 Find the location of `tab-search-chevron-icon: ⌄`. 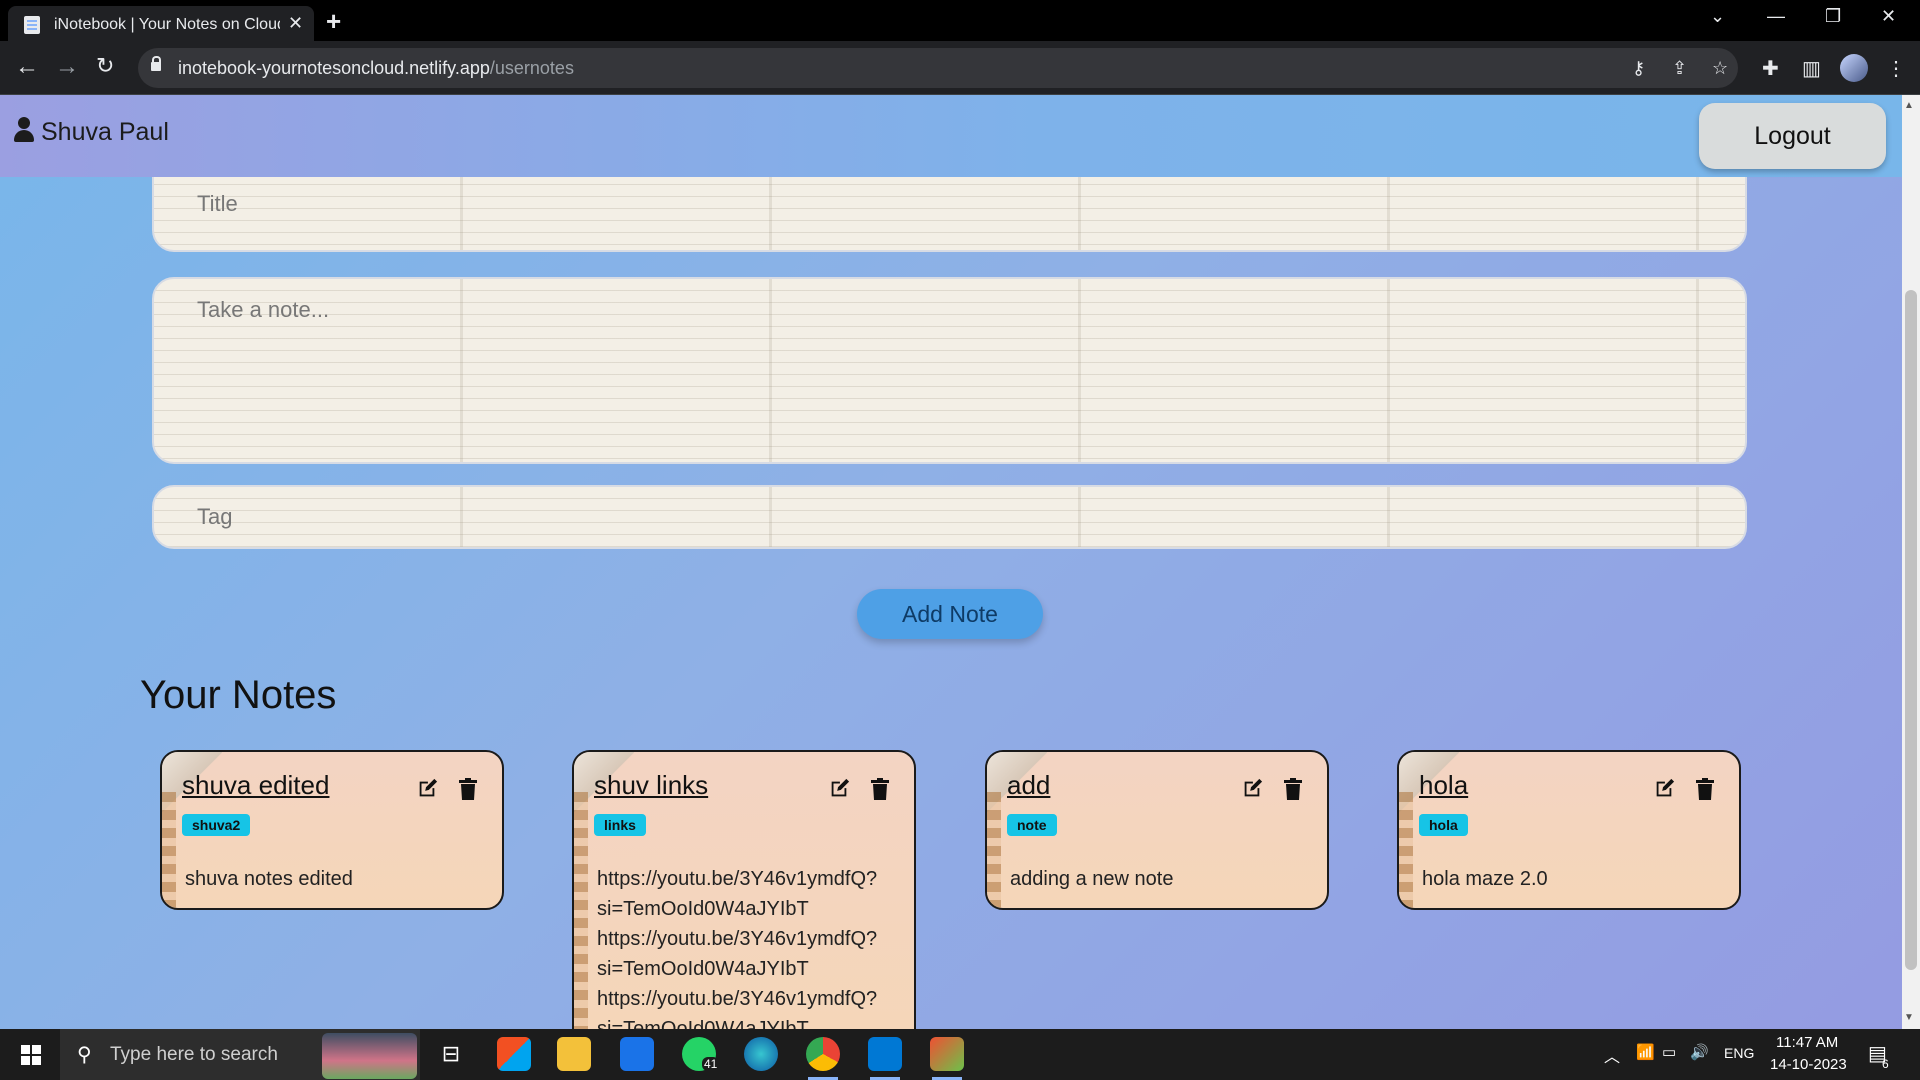

tab-search-chevron-icon: ⌄ is located at coordinates (1717, 16).